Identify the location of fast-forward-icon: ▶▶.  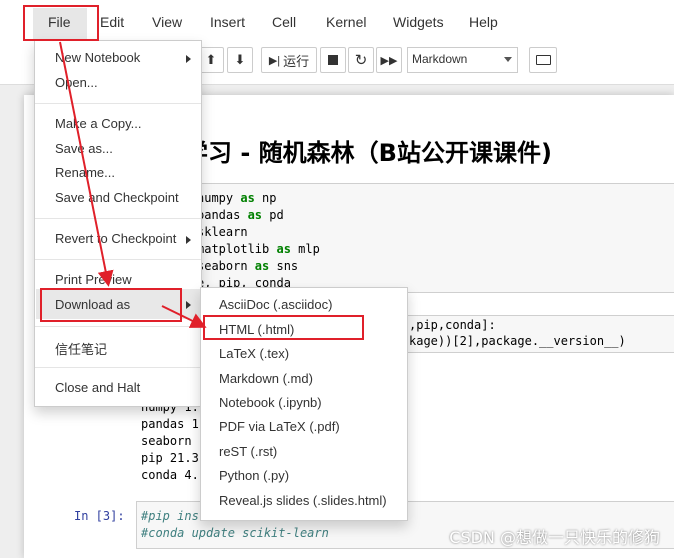
(389, 60).